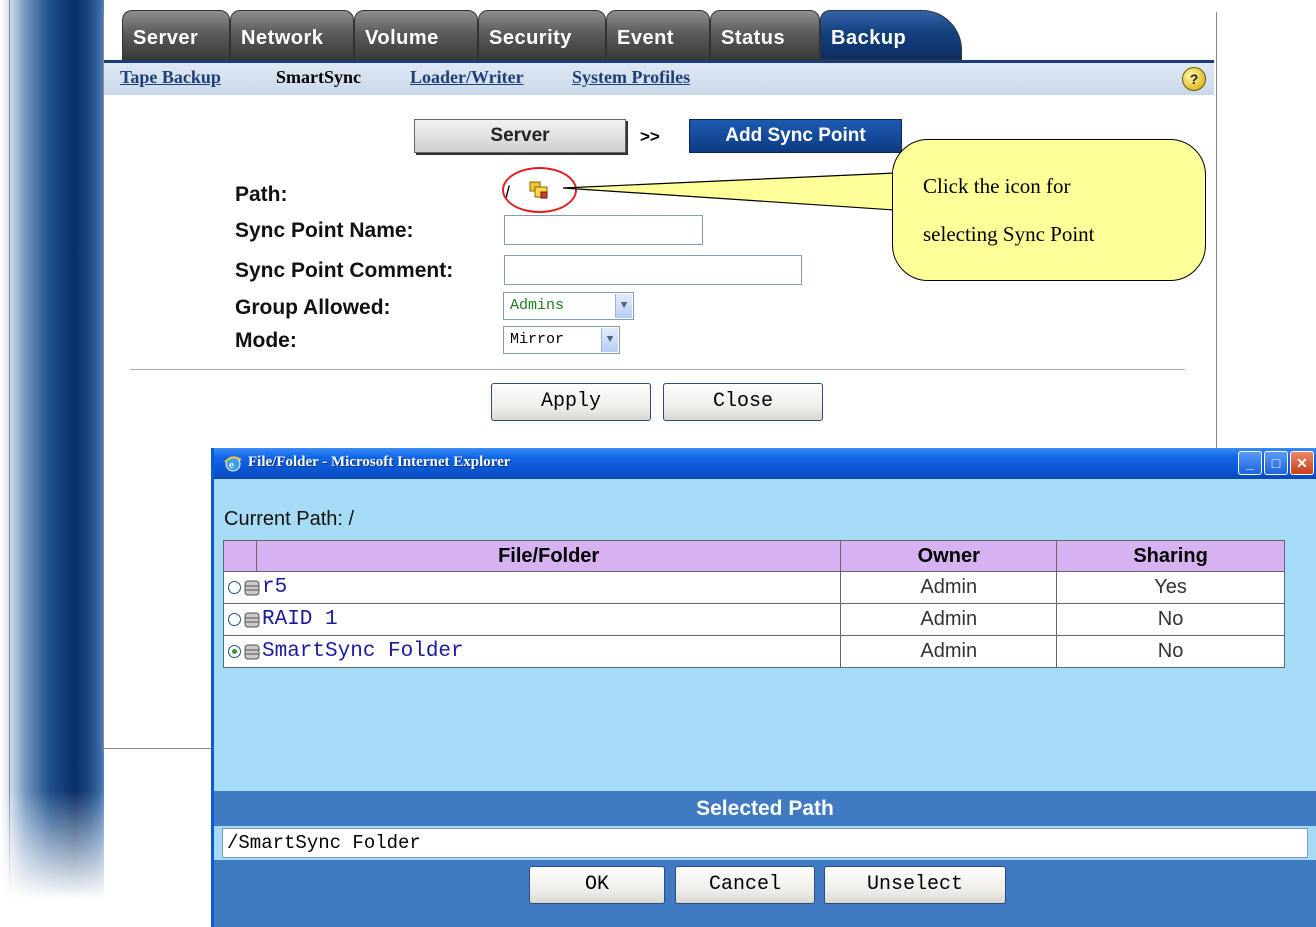 Image resolution: width=1316 pixels, height=927 pixels. Describe the element at coordinates (170, 77) in the screenshot. I see `subnav-tape-backup: Tape Backup` at that location.